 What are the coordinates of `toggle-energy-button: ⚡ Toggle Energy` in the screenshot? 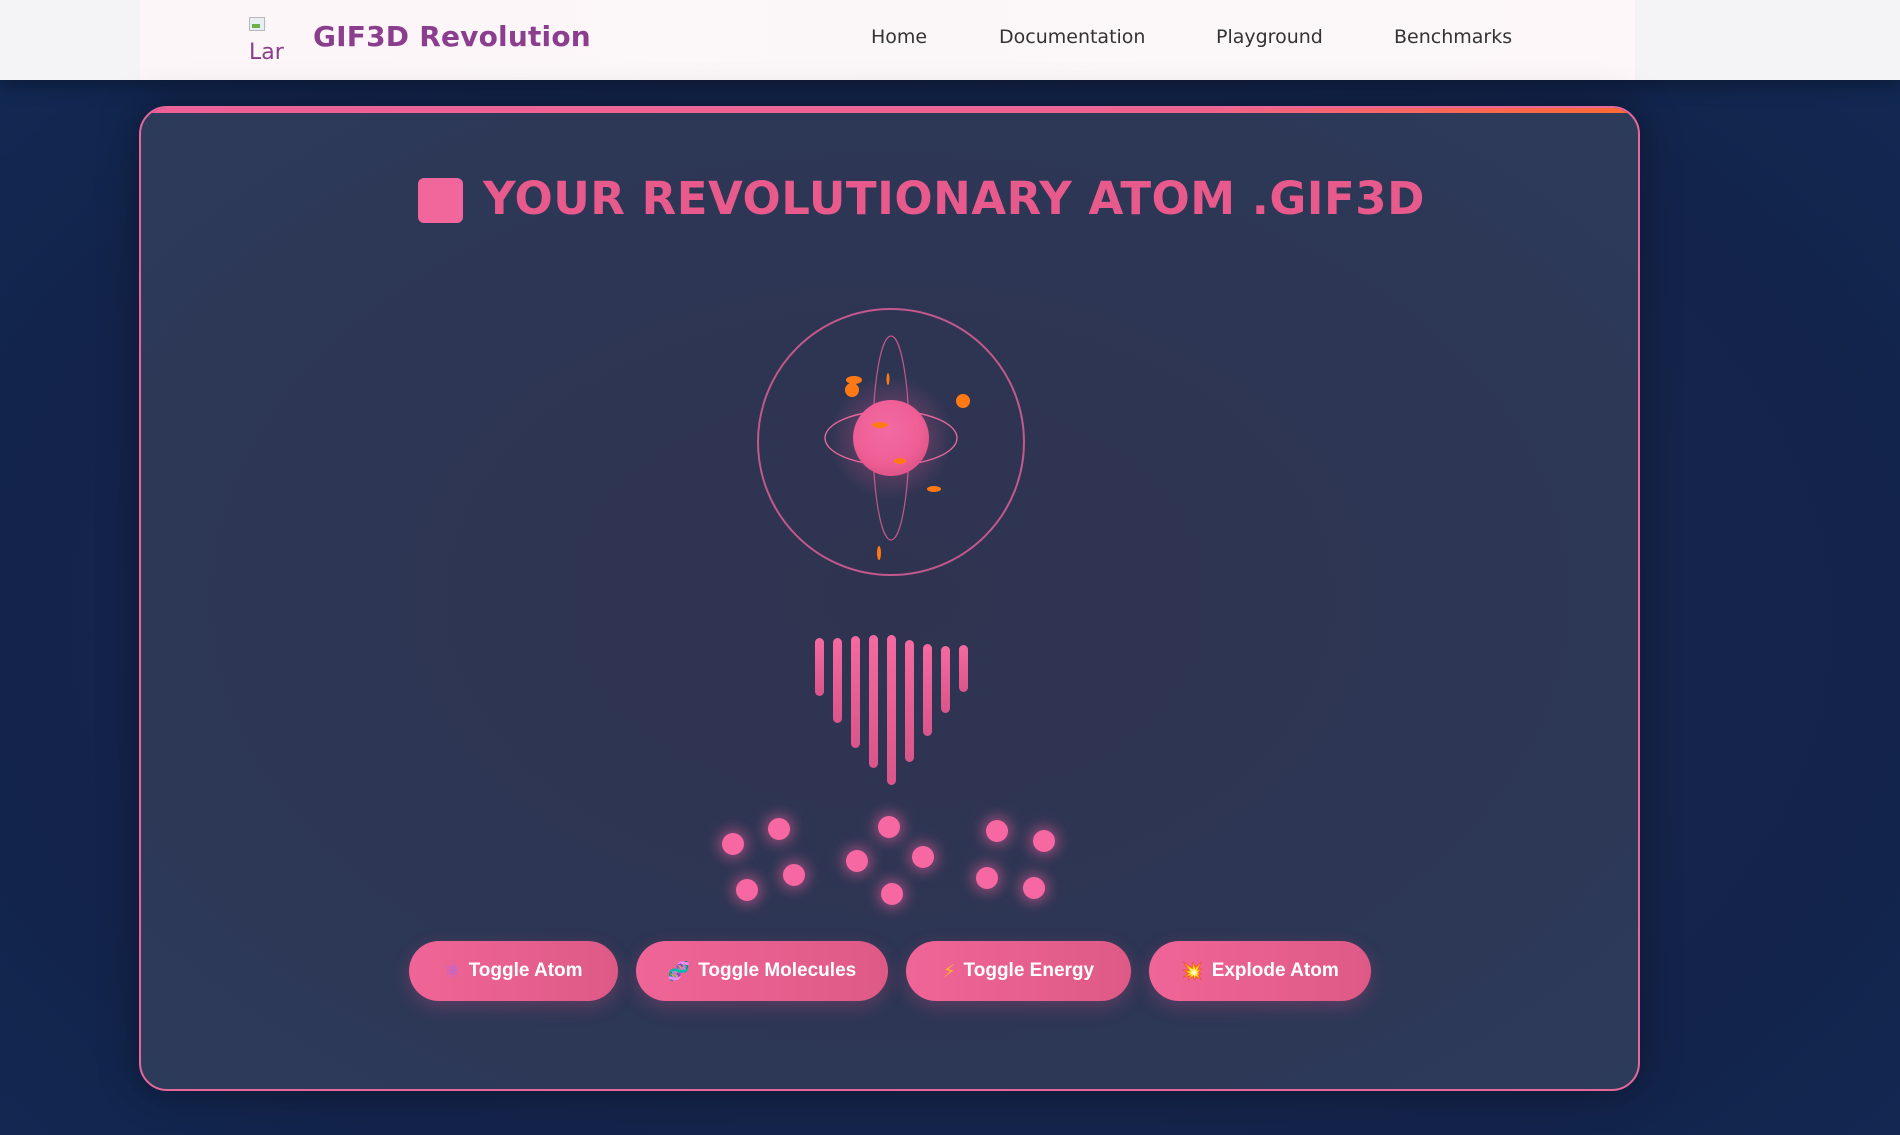 It's located at (1018, 971).